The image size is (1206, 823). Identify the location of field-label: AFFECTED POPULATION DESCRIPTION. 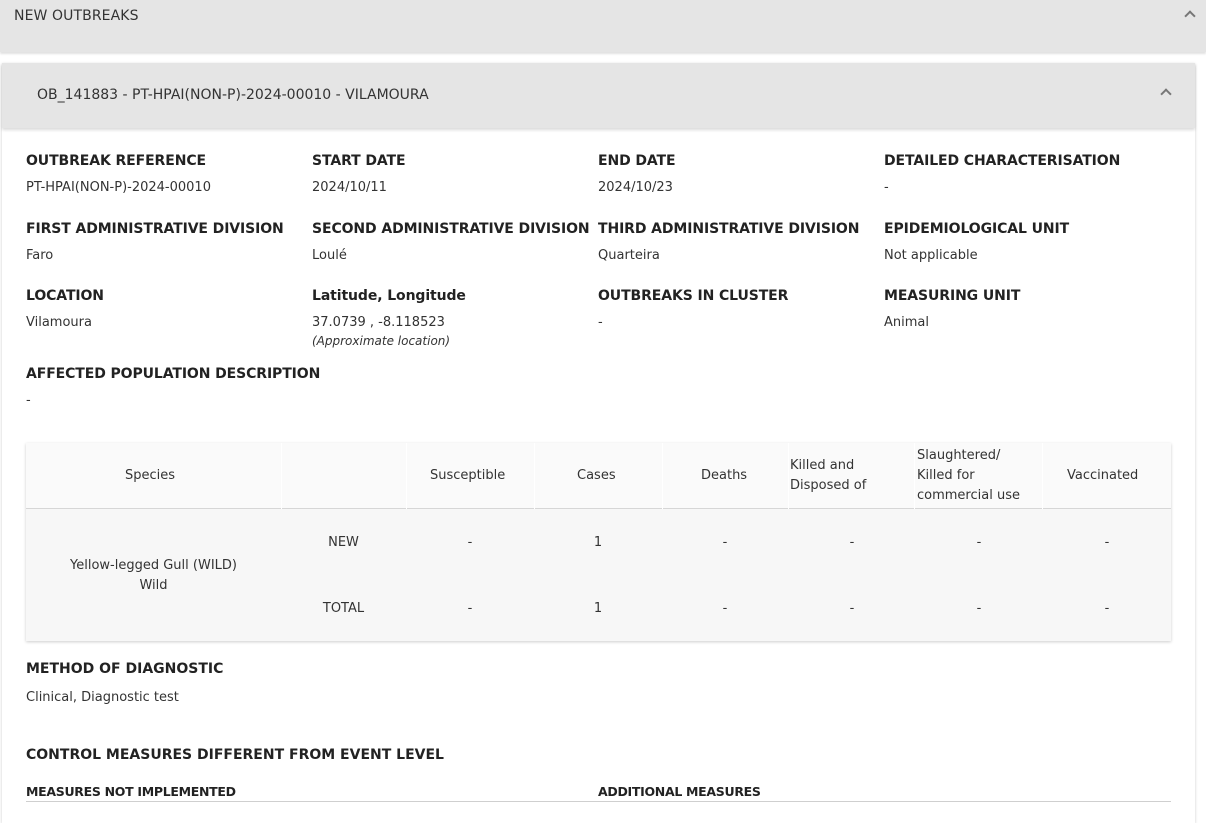
(173, 374).